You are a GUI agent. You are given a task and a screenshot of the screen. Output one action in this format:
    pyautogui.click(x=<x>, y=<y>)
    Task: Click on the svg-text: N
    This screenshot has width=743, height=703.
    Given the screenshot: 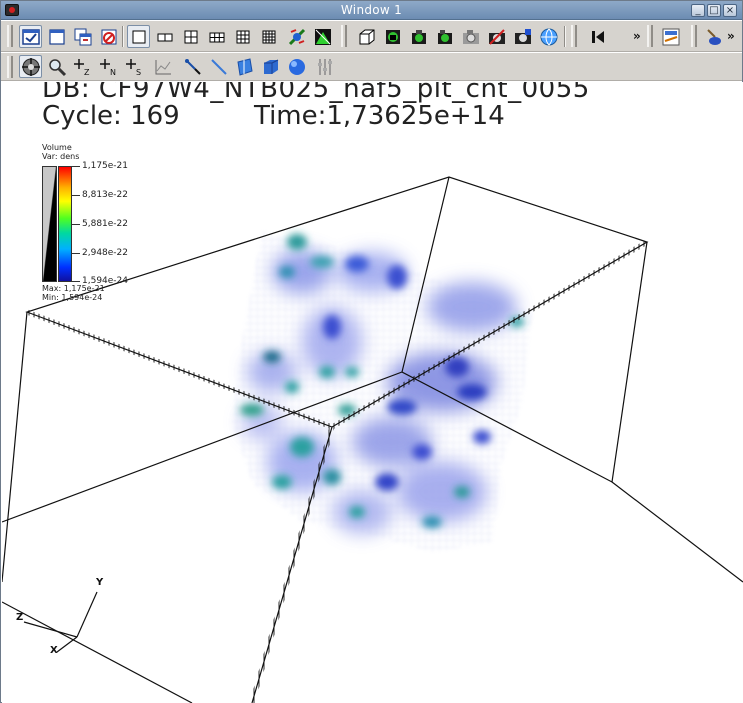 What is the action you would take?
    pyautogui.click(x=113, y=72)
    